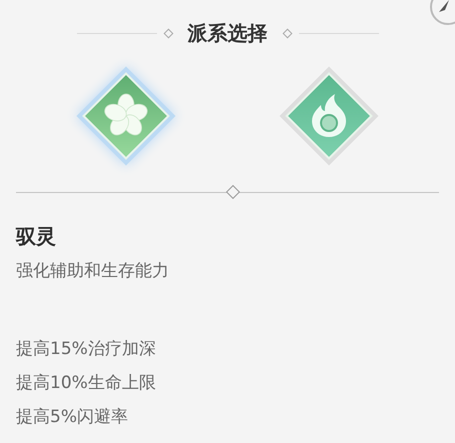 This screenshot has width=455, height=443. What do you see at coordinates (228, 33) in the screenshot?
I see `section-title: 派系选择` at bounding box center [228, 33].